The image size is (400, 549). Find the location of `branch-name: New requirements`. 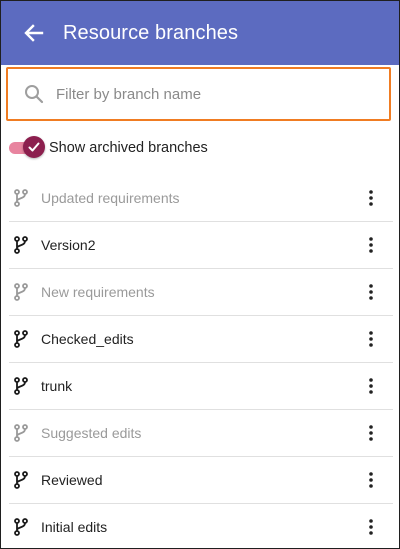

branch-name: New requirements is located at coordinates (98, 292).